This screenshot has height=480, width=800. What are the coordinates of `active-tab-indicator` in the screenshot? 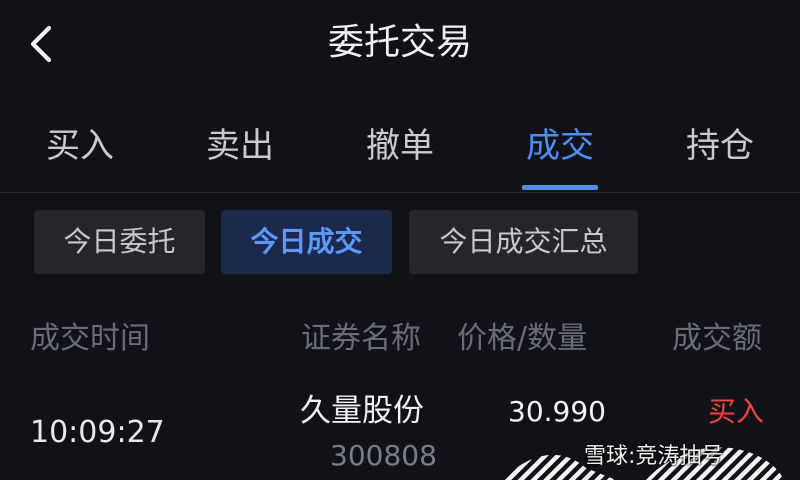 It's located at (560, 187).